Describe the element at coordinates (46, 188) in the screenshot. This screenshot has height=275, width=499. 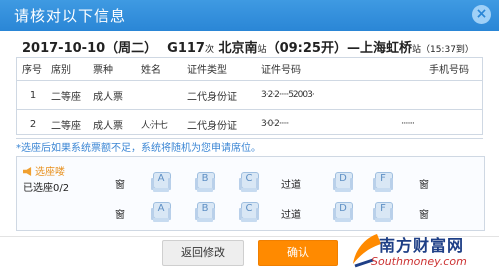
I see `seat-select-count: 已选座0/2` at that location.